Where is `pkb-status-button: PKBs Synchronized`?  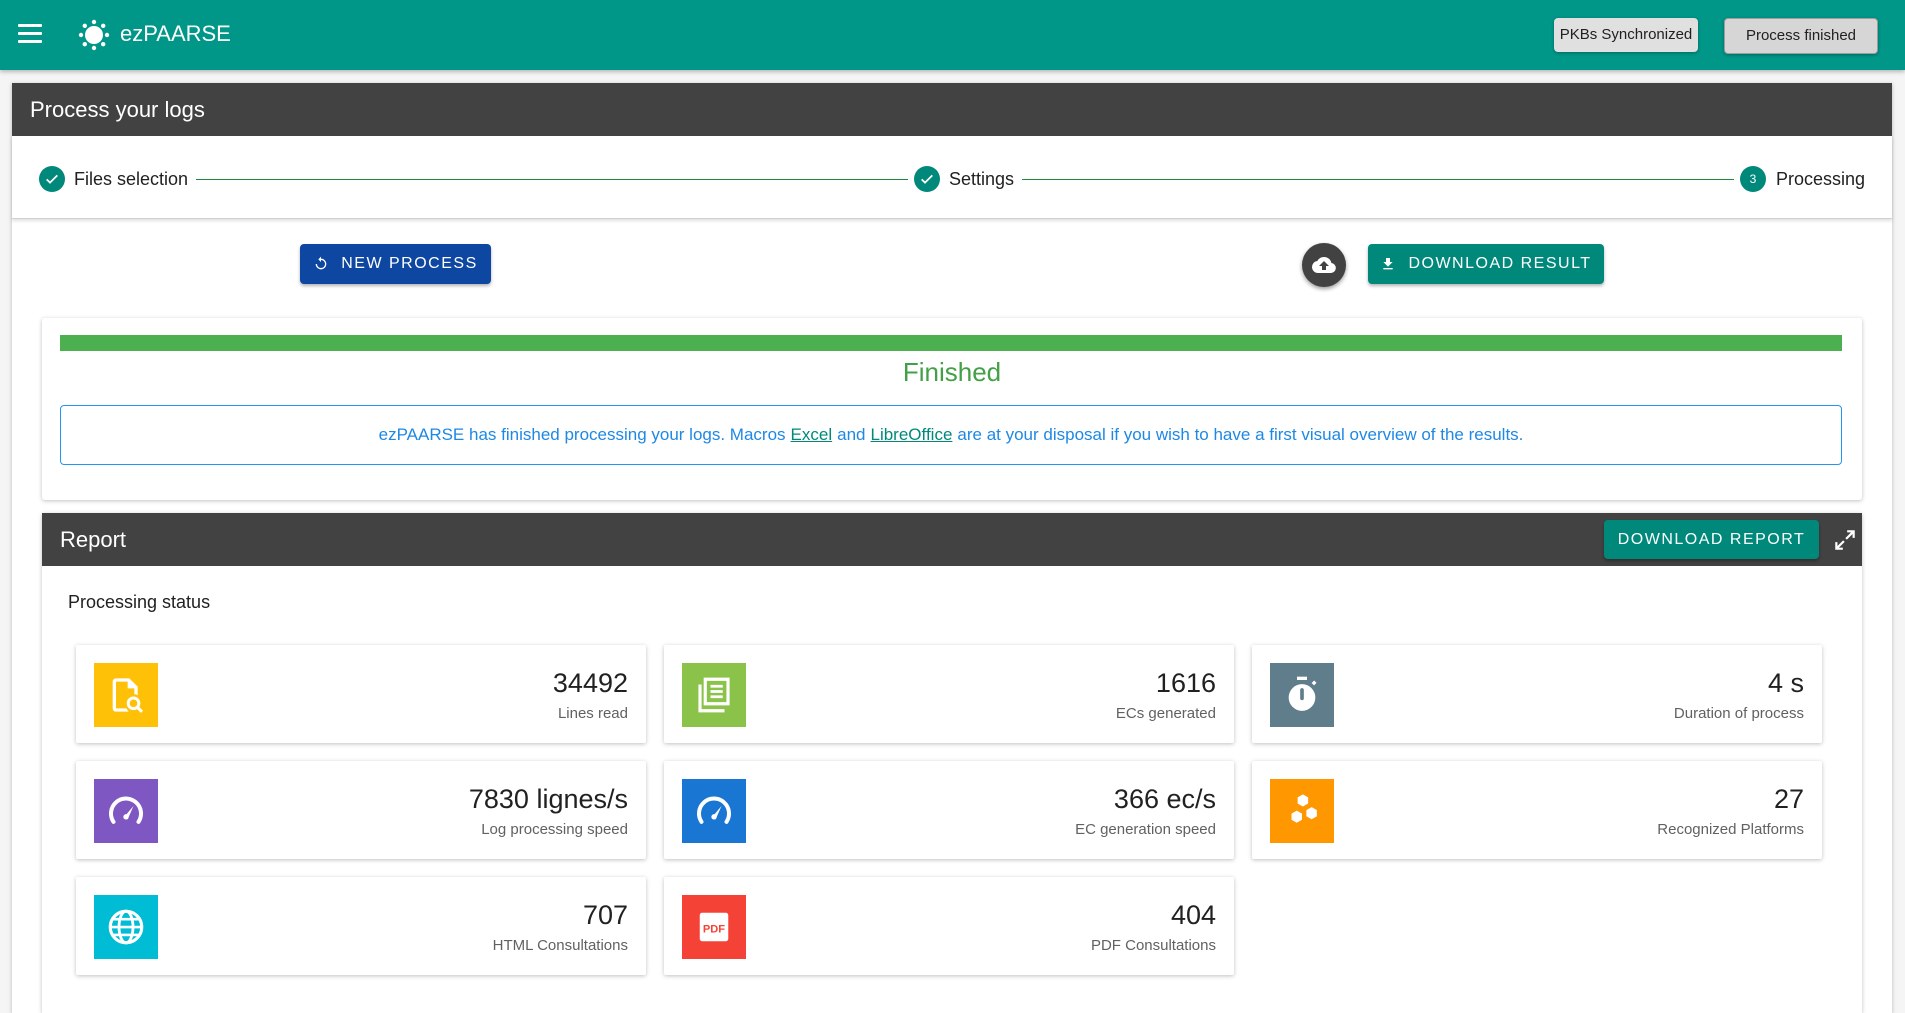 pkb-status-button: PKBs Synchronized is located at coordinates (1626, 35).